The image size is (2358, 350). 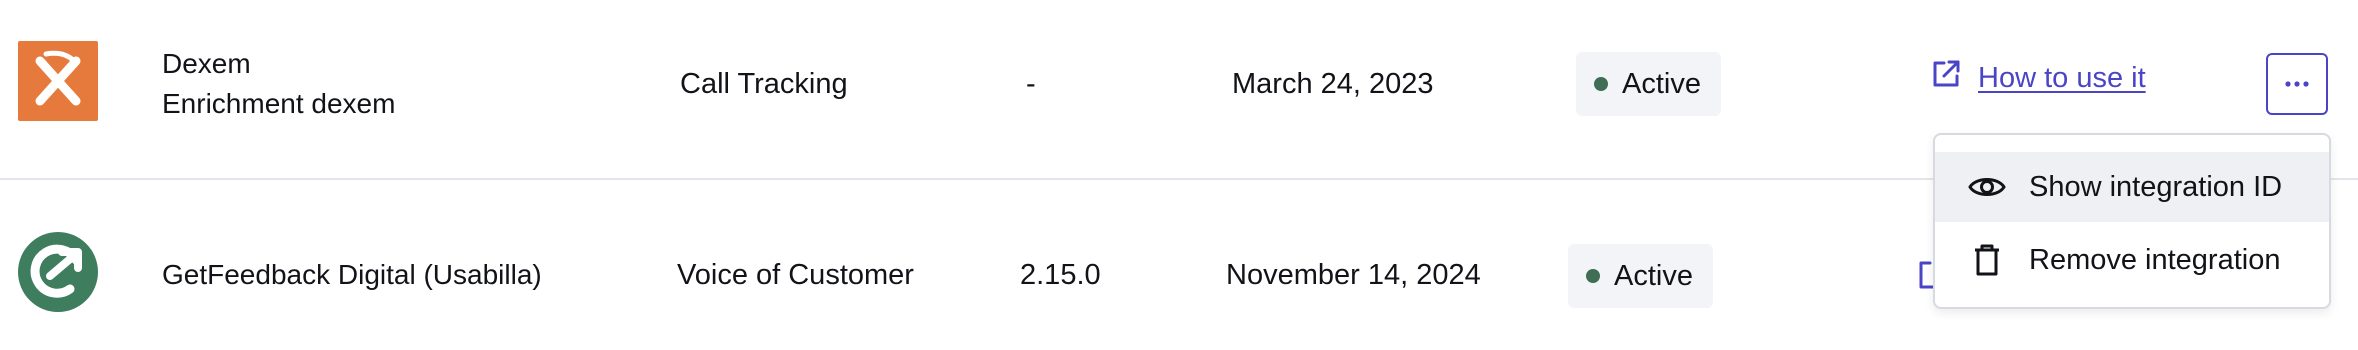 I want to click on eye-icon, so click(x=1987, y=187).